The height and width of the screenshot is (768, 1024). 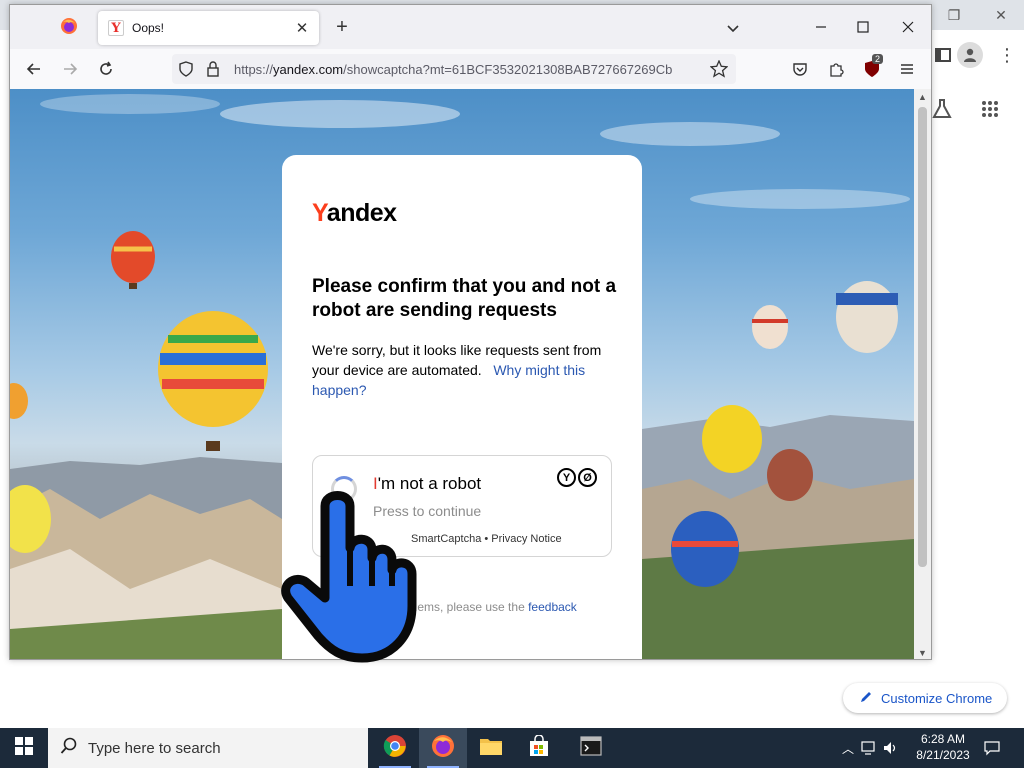 I want to click on terminal-window-icon, so click(x=591, y=748).